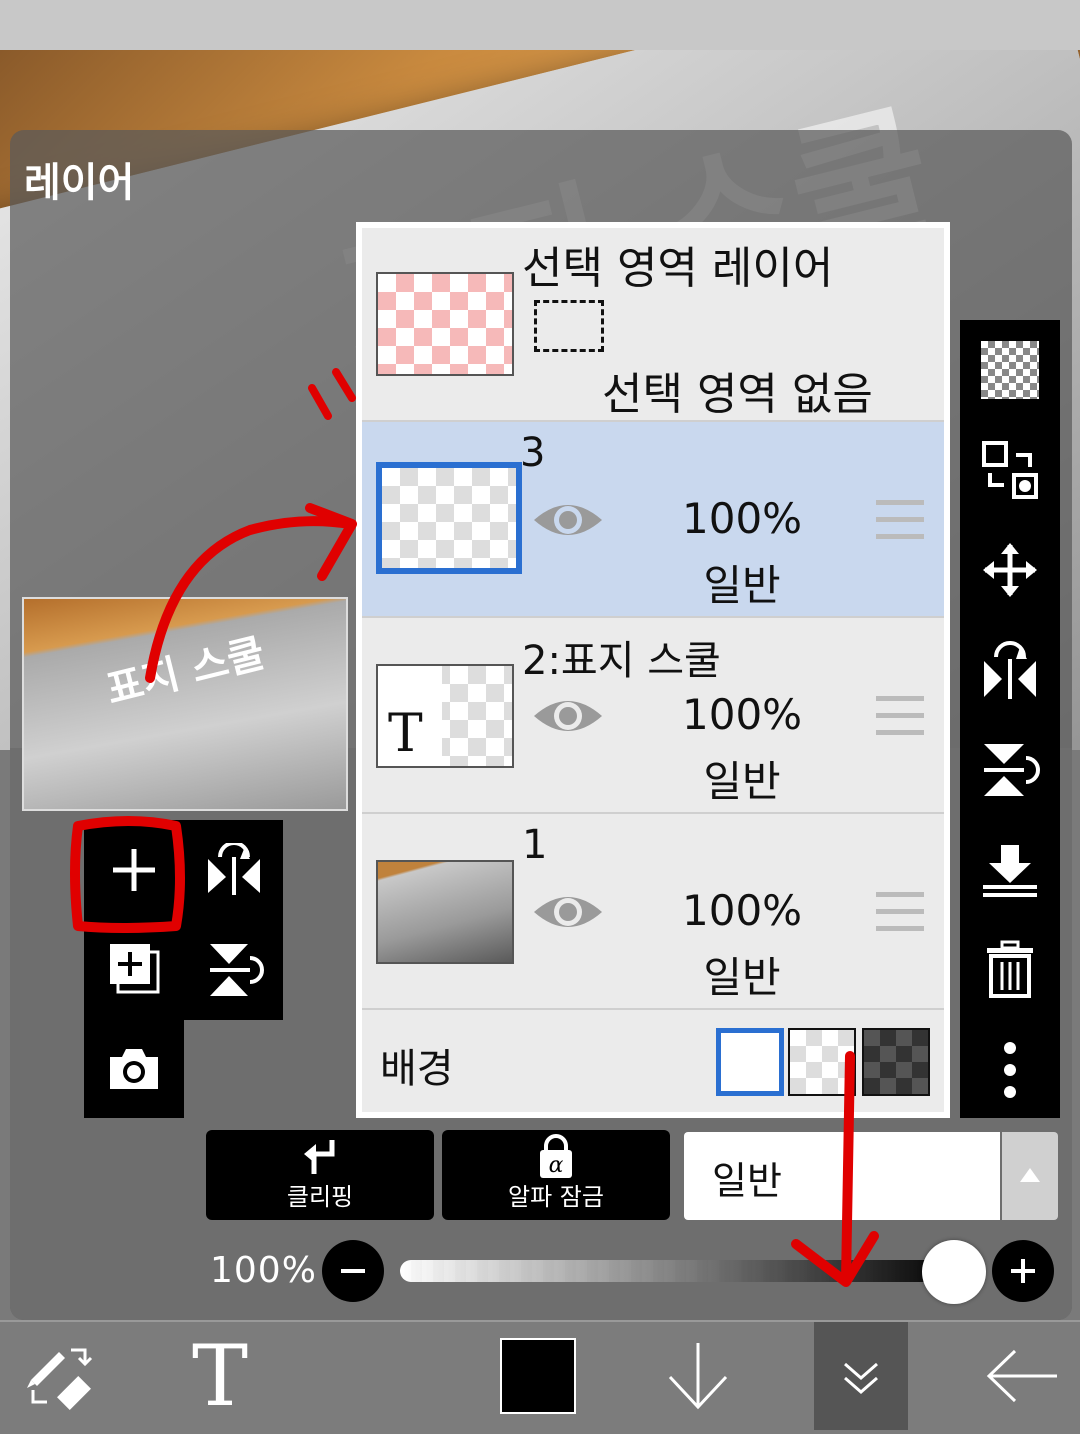 The image size is (1080, 1434). I want to click on text-tool-button: T, so click(220, 1376).